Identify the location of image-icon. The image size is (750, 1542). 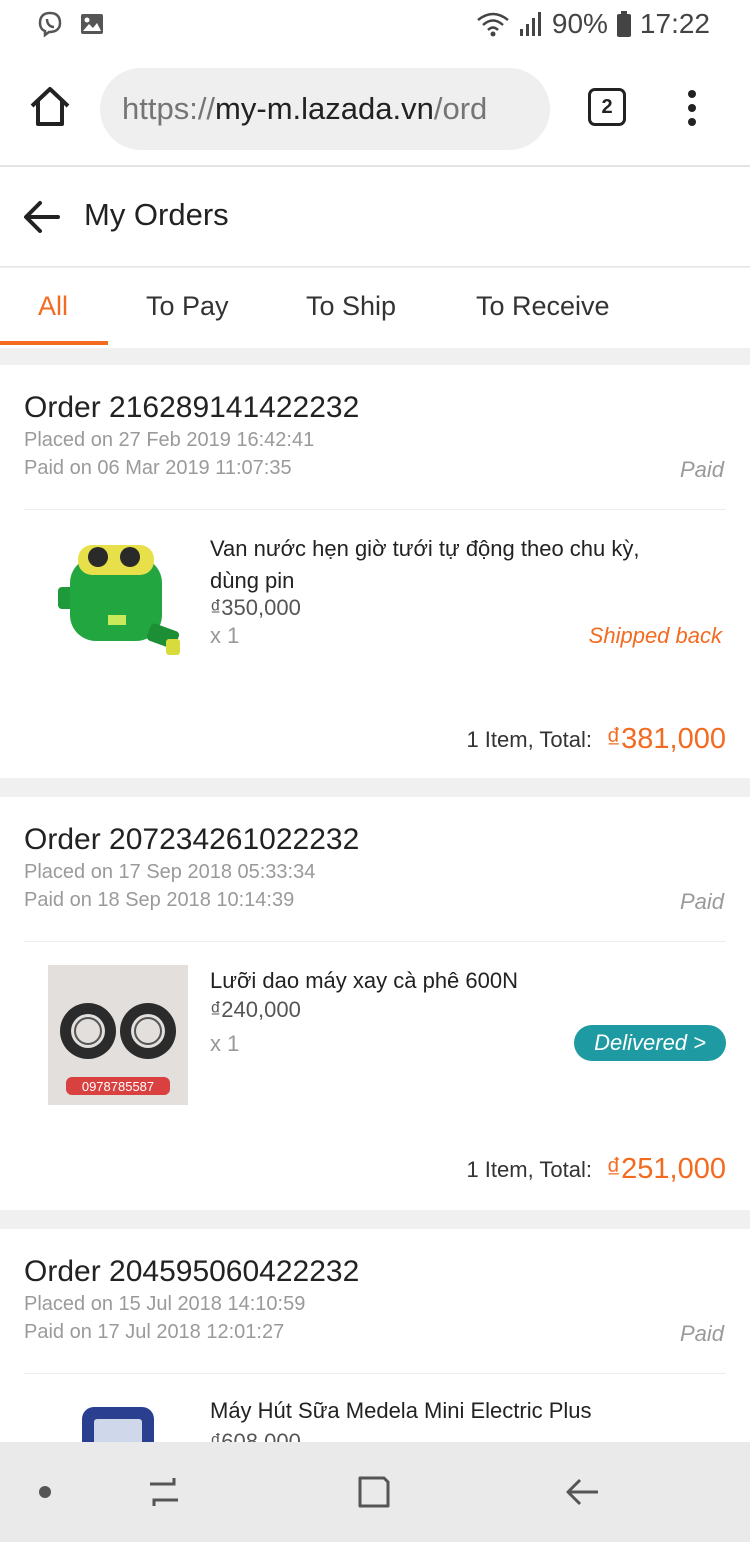
(92, 24).